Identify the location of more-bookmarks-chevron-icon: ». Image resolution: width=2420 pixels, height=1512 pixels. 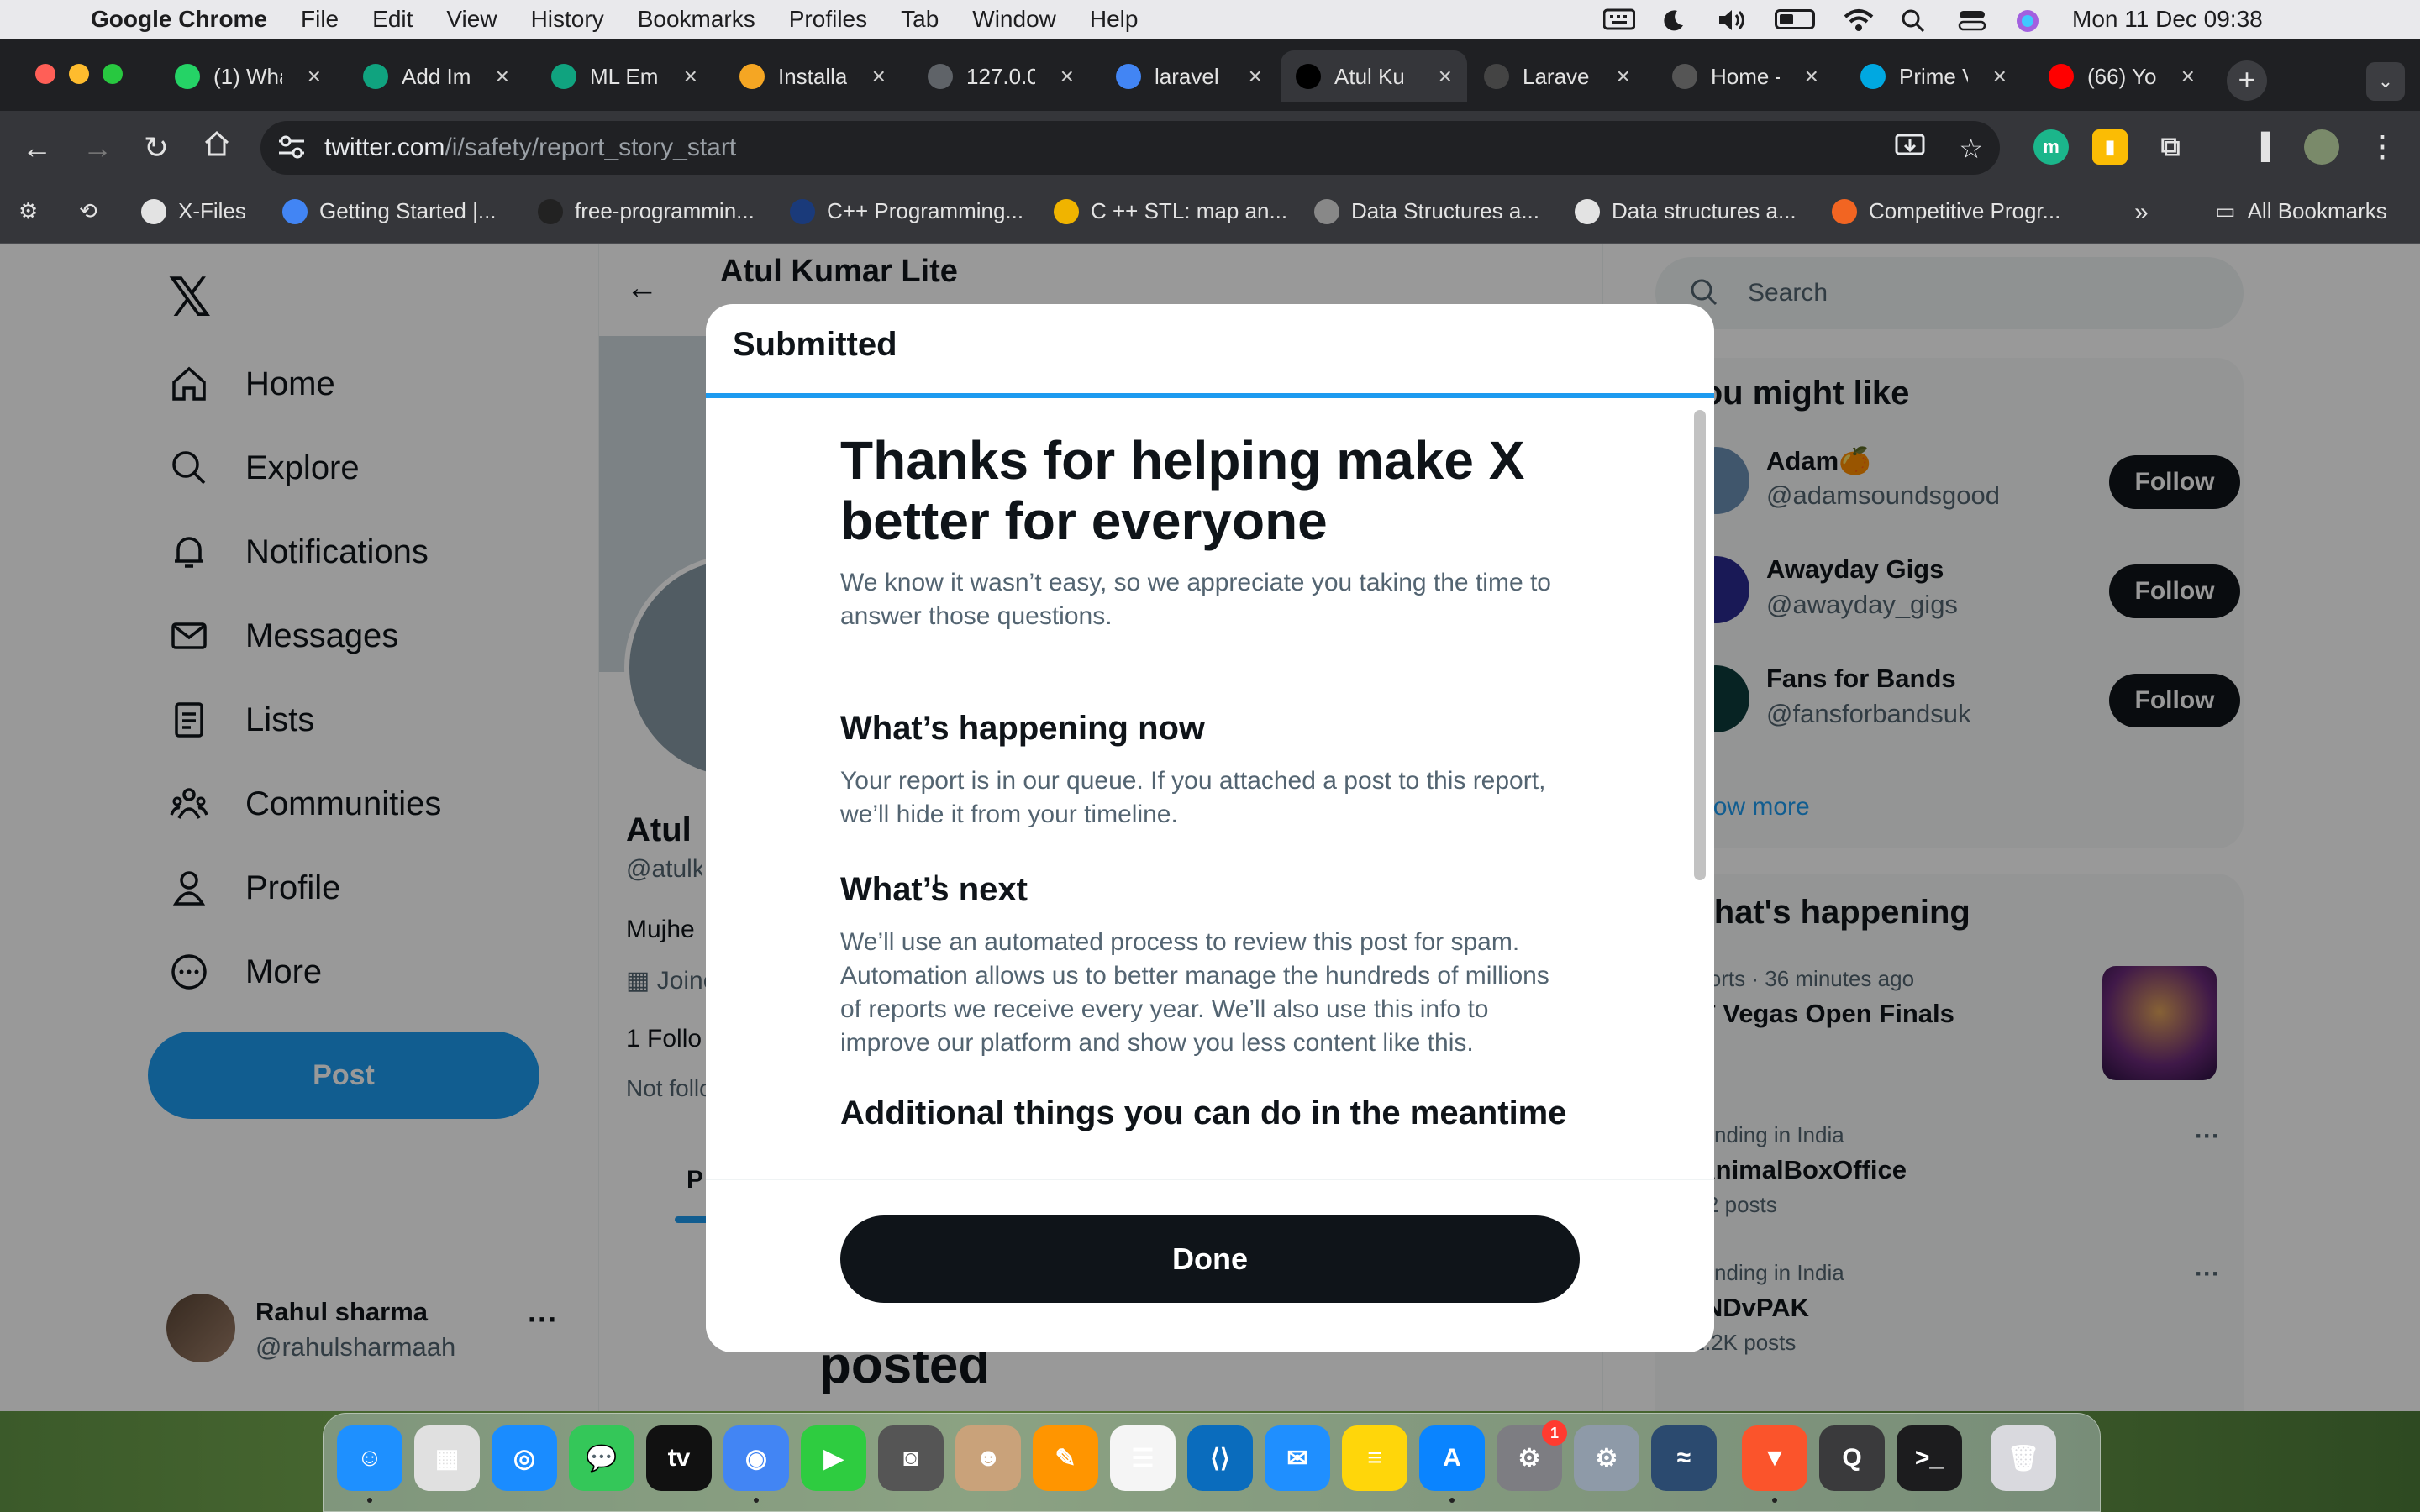
(2142, 212).